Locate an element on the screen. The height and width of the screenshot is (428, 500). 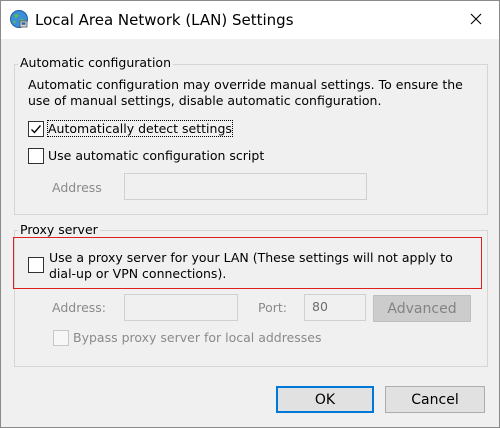
auto-detect-label: Automatically detect settings is located at coordinates (140, 128).